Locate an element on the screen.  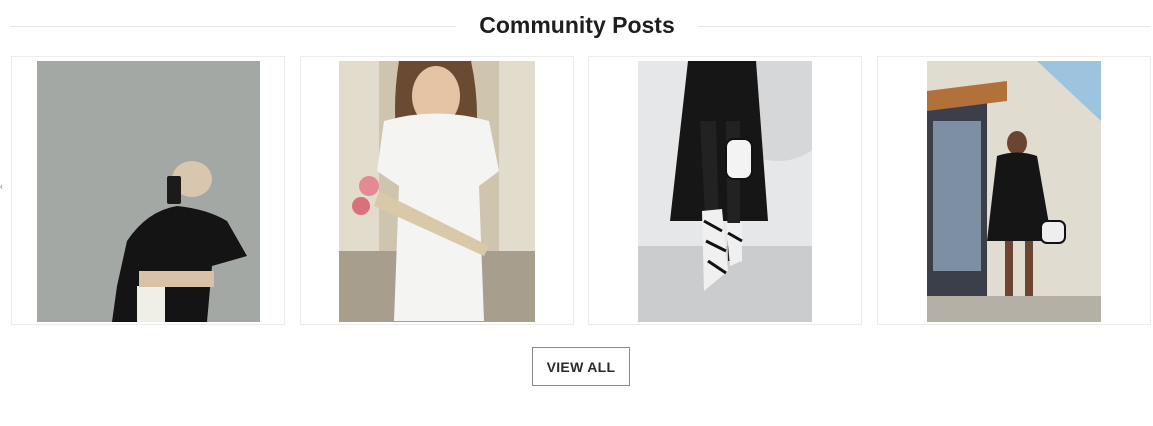
heading-row: Community Posts is located at coordinates (580, 25).